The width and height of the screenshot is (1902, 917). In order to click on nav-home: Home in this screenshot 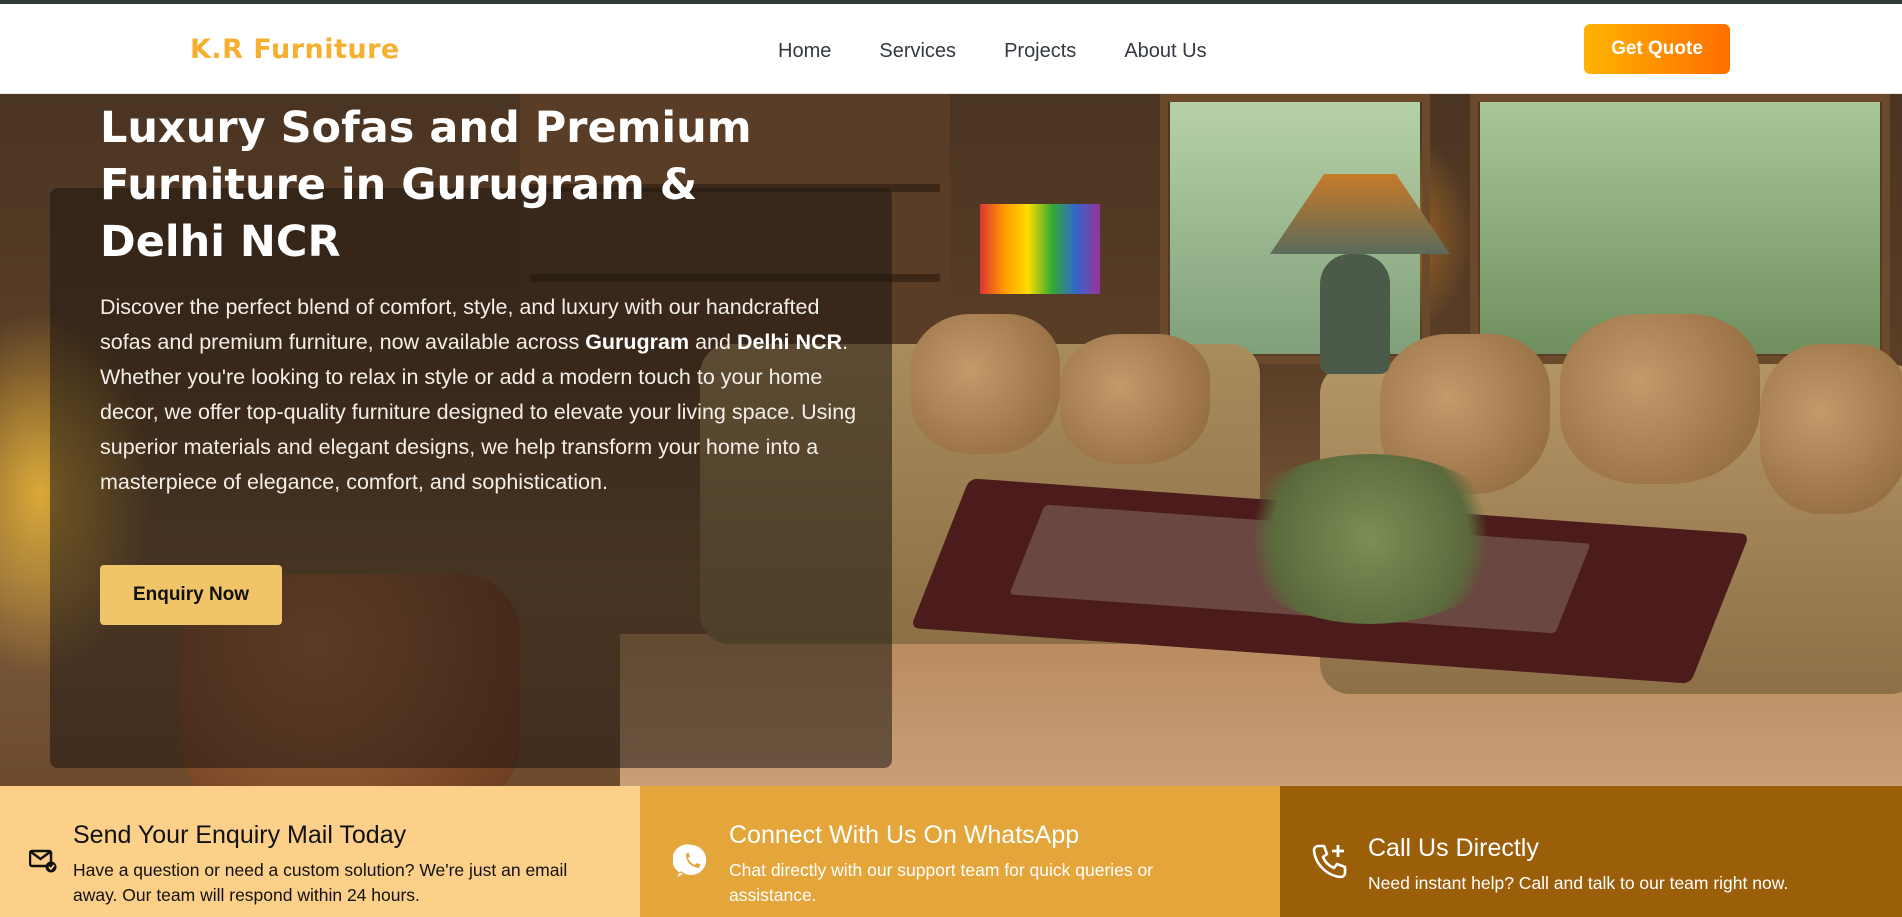, I will do `click(804, 51)`.